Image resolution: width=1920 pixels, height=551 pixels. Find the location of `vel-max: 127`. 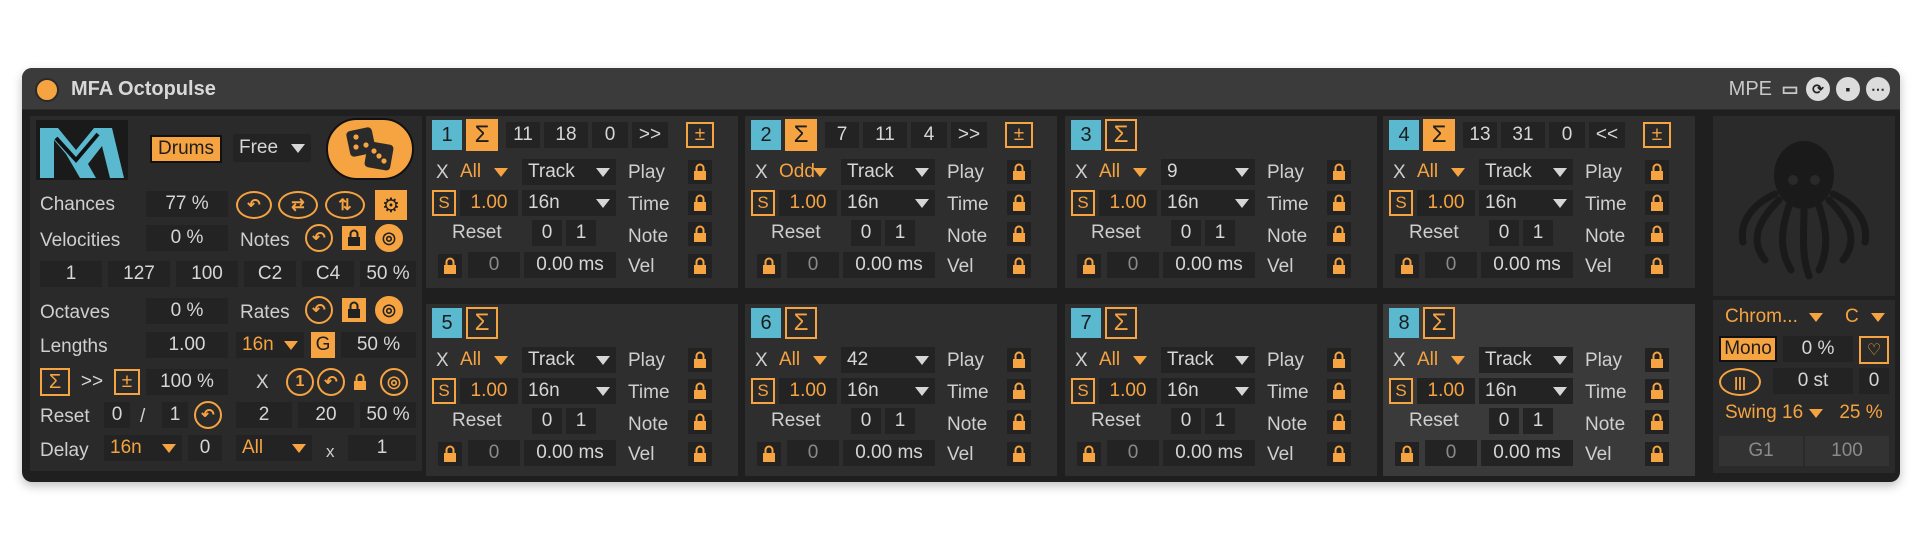

vel-max: 127 is located at coordinates (139, 274).